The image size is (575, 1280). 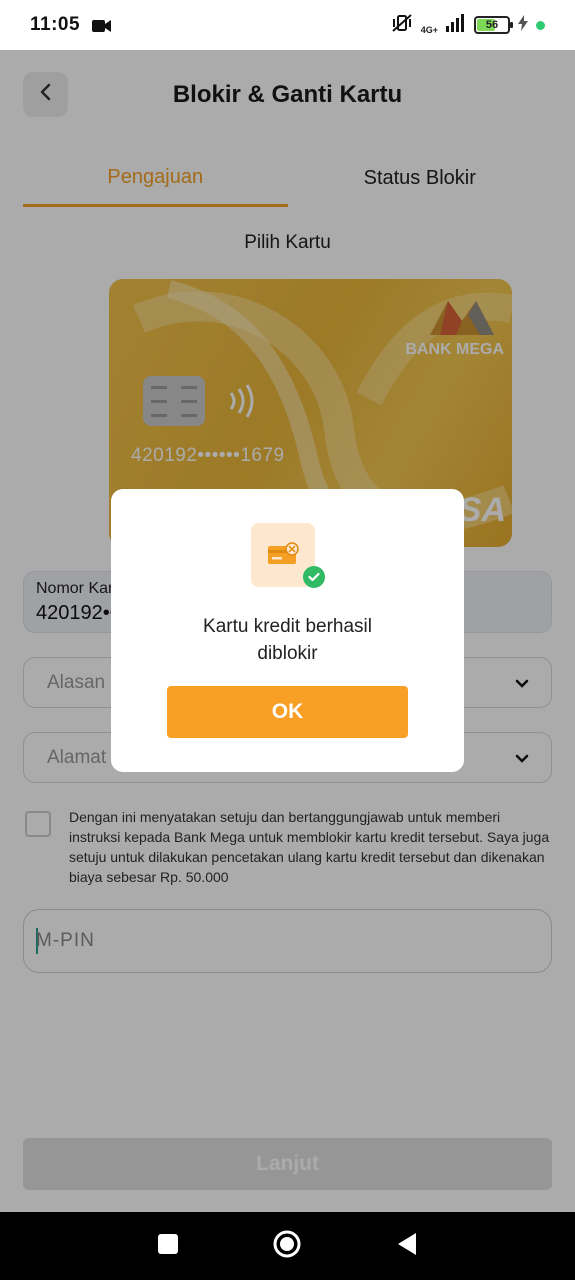 I want to click on ok-button: OK, so click(x=287, y=712).